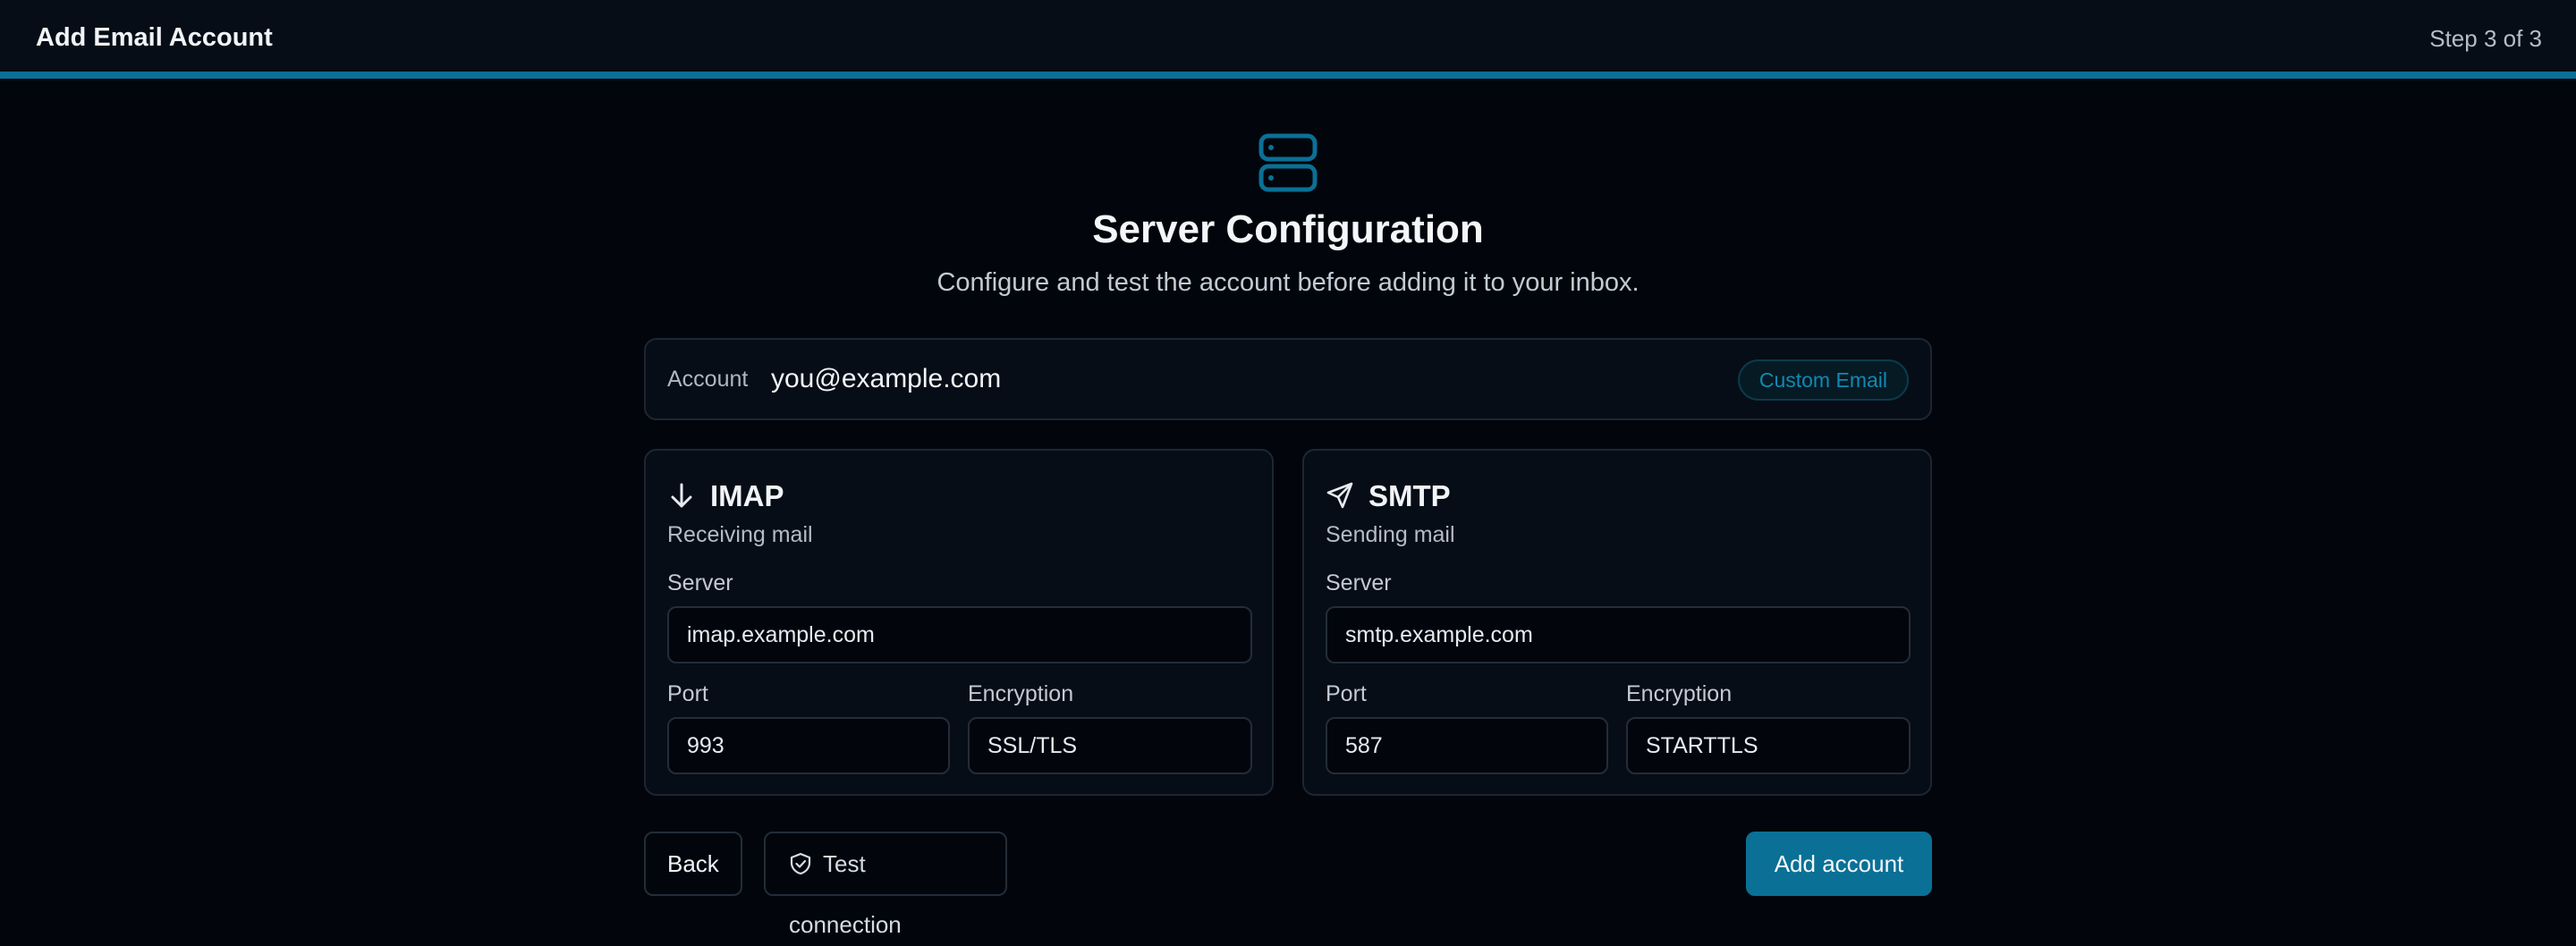  What do you see at coordinates (1288, 379) in the screenshot?
I see `account-summary: Account you@example.com Custom Email` at bounding box center [1288, 379].